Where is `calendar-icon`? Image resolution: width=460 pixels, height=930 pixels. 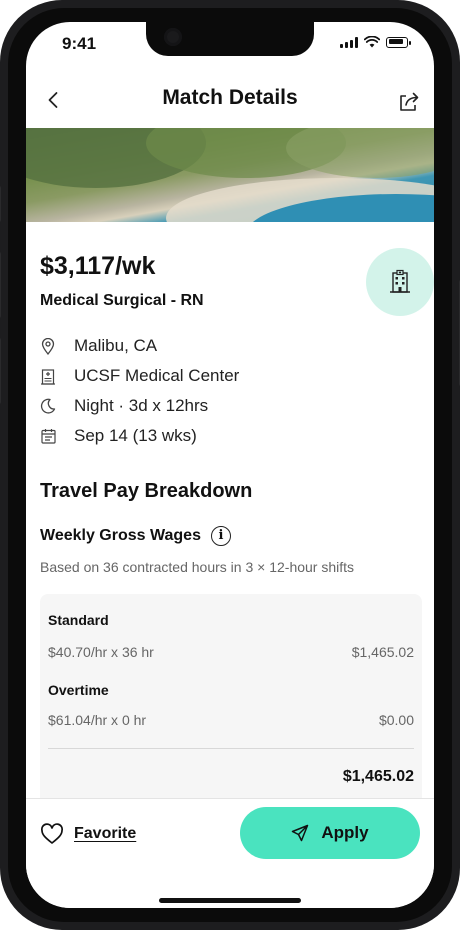 calendar-icon is located at coordinates (48, 436).